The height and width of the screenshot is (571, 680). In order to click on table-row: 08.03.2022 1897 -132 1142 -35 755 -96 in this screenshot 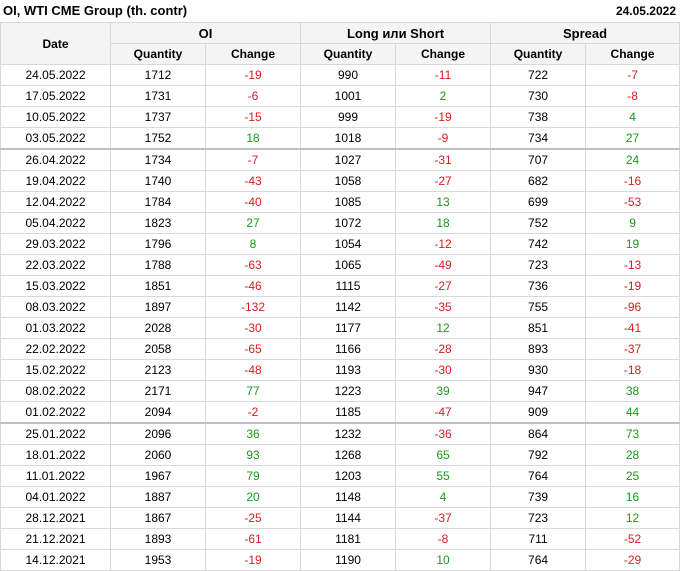, I will do `click(340, 307)`.